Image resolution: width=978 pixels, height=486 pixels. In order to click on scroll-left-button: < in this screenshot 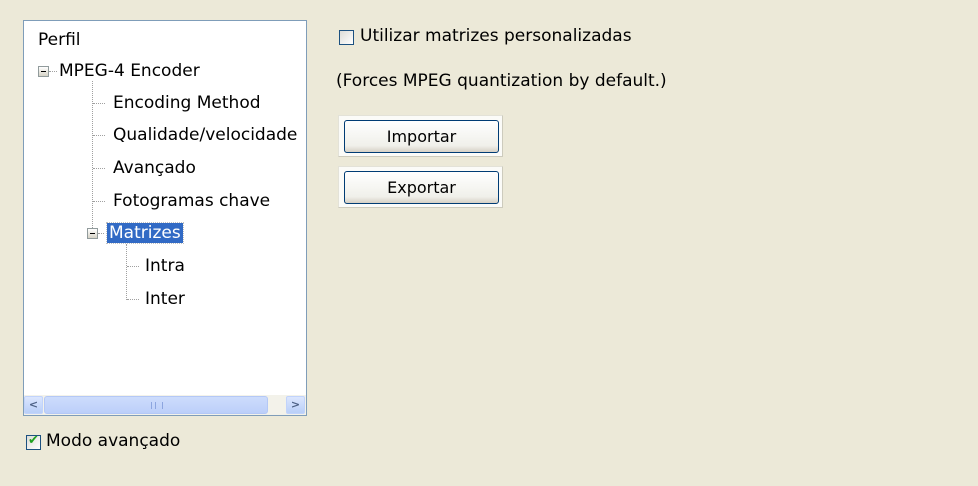, I will do `click(33, 405)`.